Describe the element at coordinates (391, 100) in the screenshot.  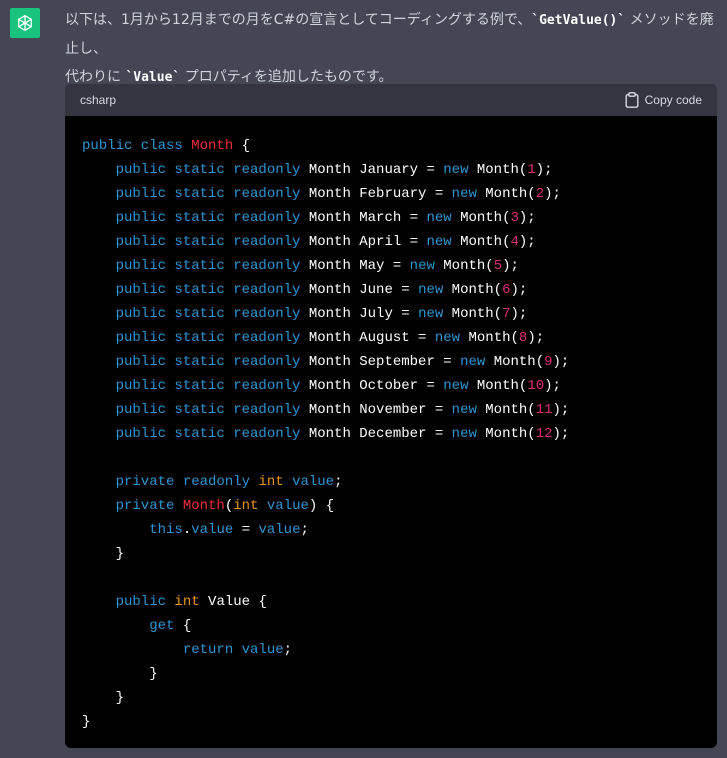
I see `code-block-header: csharp Copy code` at that location.